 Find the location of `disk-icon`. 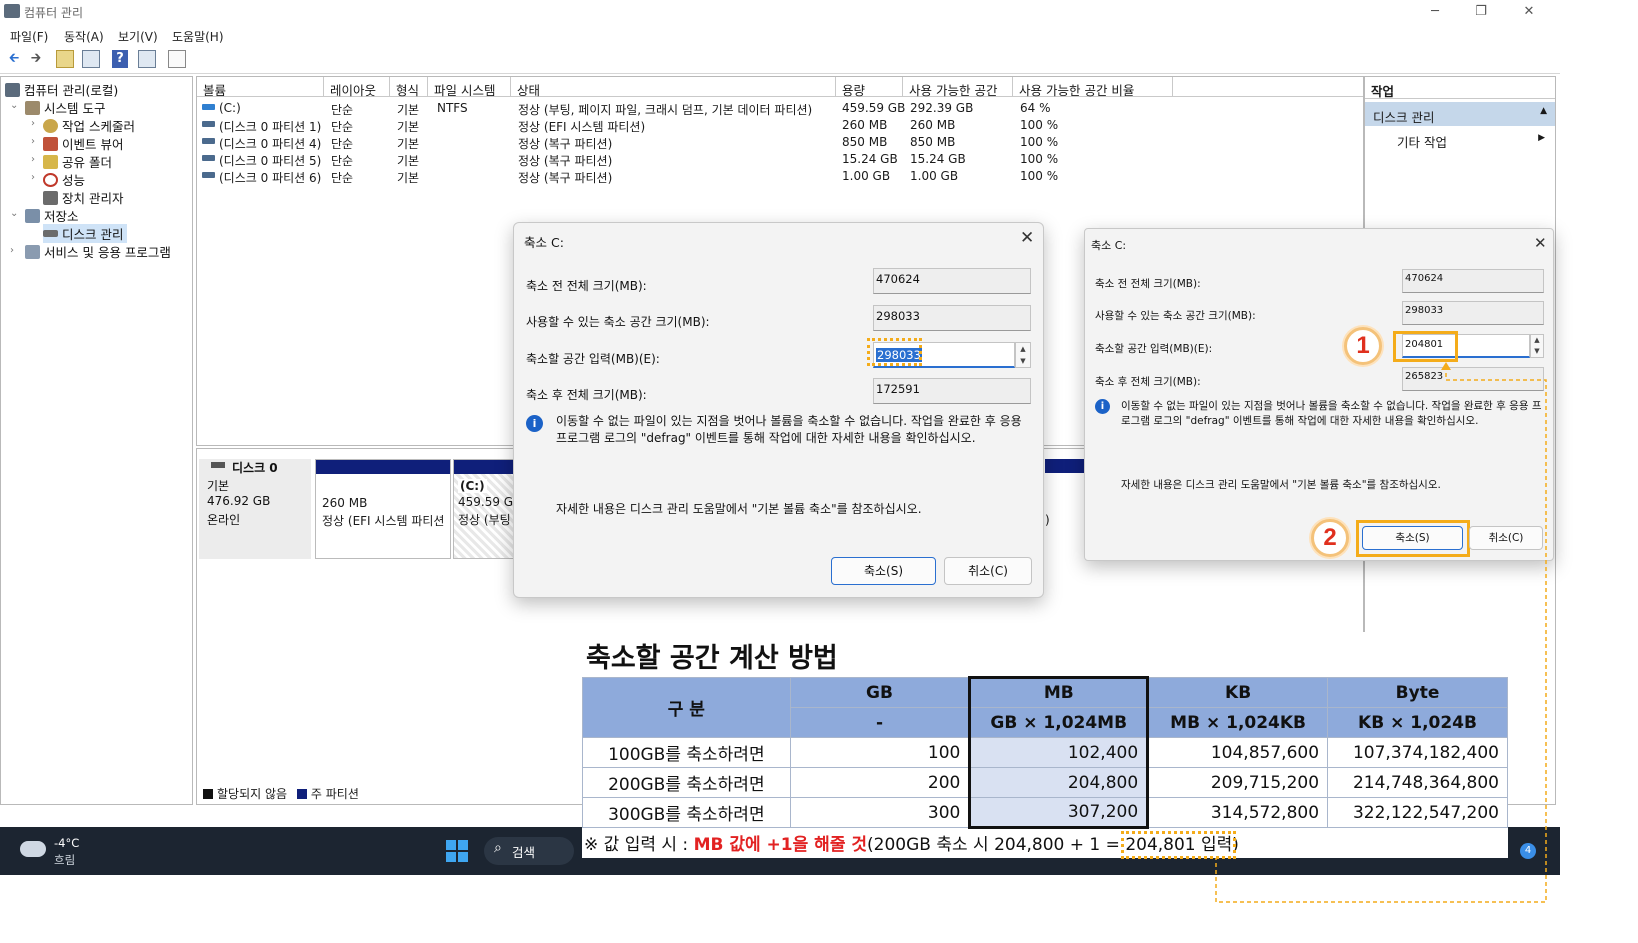

disk-icon is located at coordinates (218, 465).